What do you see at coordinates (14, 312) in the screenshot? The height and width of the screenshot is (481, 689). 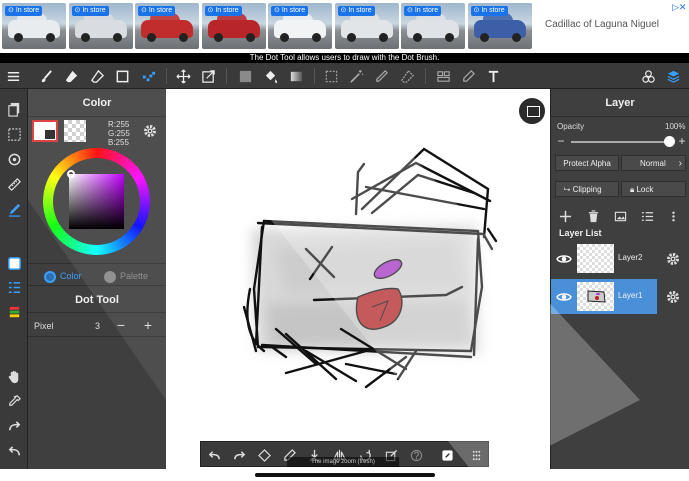 I see `palette-stack-icon` at bounding box center [14, 312].